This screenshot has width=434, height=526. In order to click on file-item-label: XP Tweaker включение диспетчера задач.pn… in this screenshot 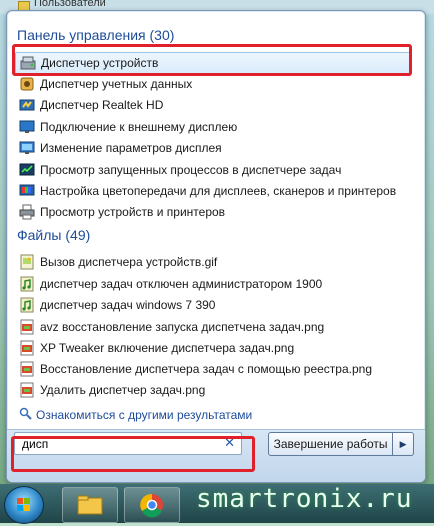, I will do `click(167, 348)`.